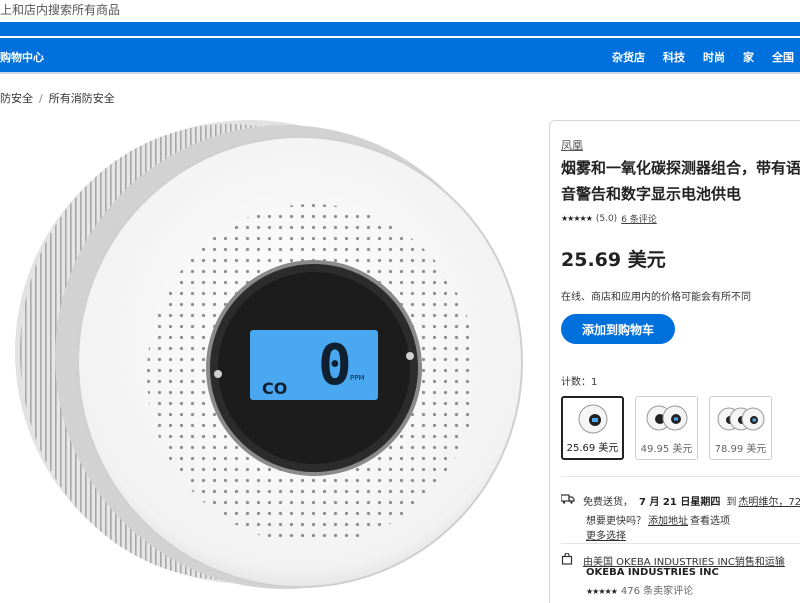  I want to click on seller-row: 由美国 OKEBA INDUSTRIES INC销售和运输, so click(673, 560).